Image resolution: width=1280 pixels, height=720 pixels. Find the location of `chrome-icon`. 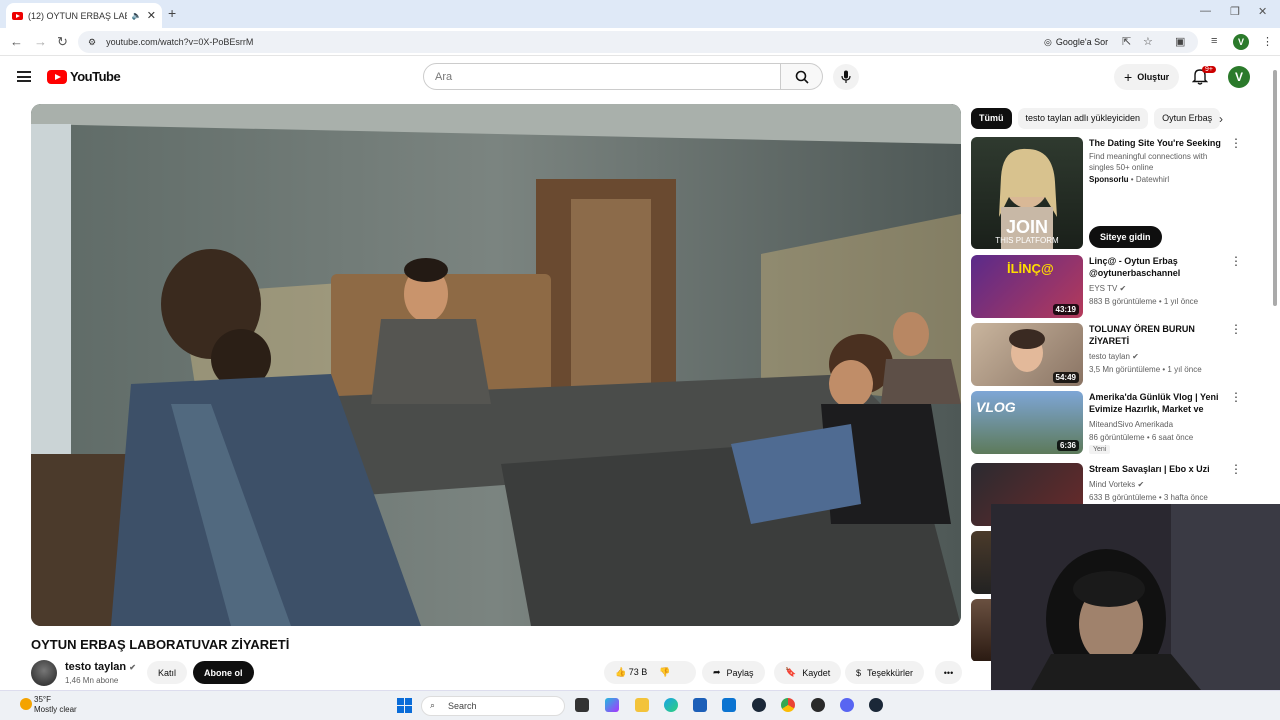

chrome-icon is located at coordinates (788, 705).